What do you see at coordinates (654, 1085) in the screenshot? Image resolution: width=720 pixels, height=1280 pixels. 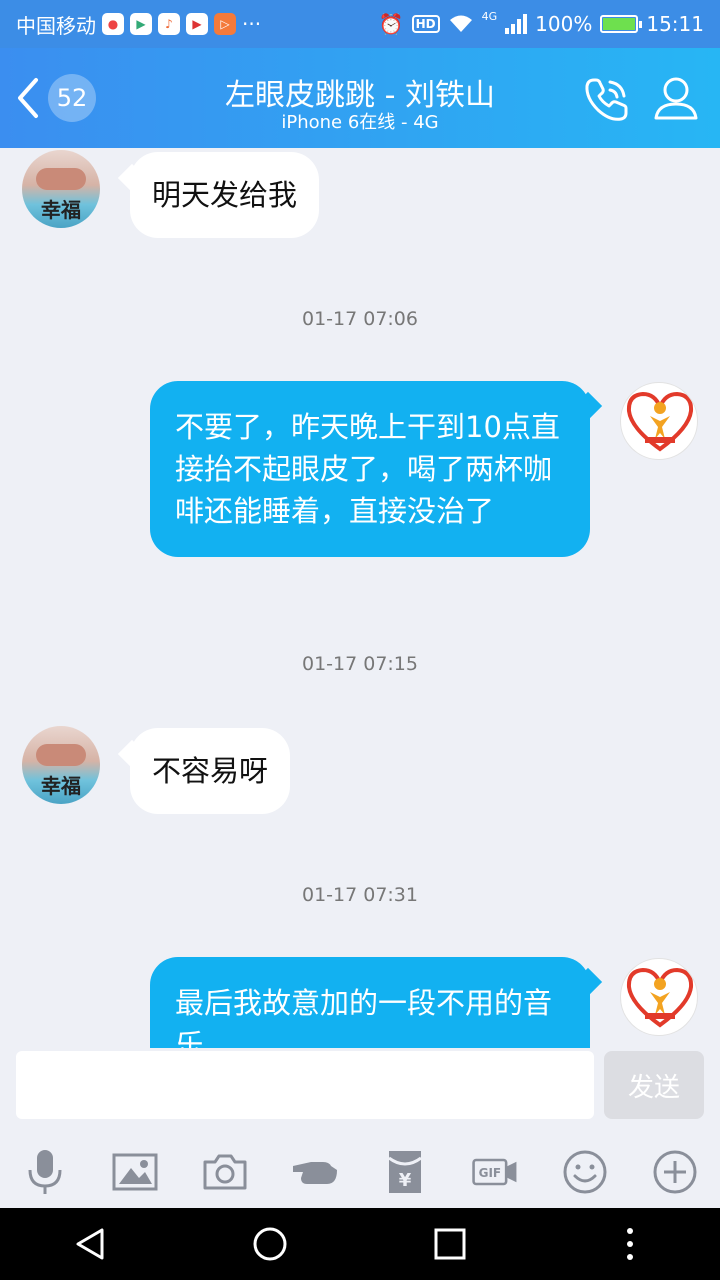 I see `send-button: 发送` at bounding box center [654, 1085].